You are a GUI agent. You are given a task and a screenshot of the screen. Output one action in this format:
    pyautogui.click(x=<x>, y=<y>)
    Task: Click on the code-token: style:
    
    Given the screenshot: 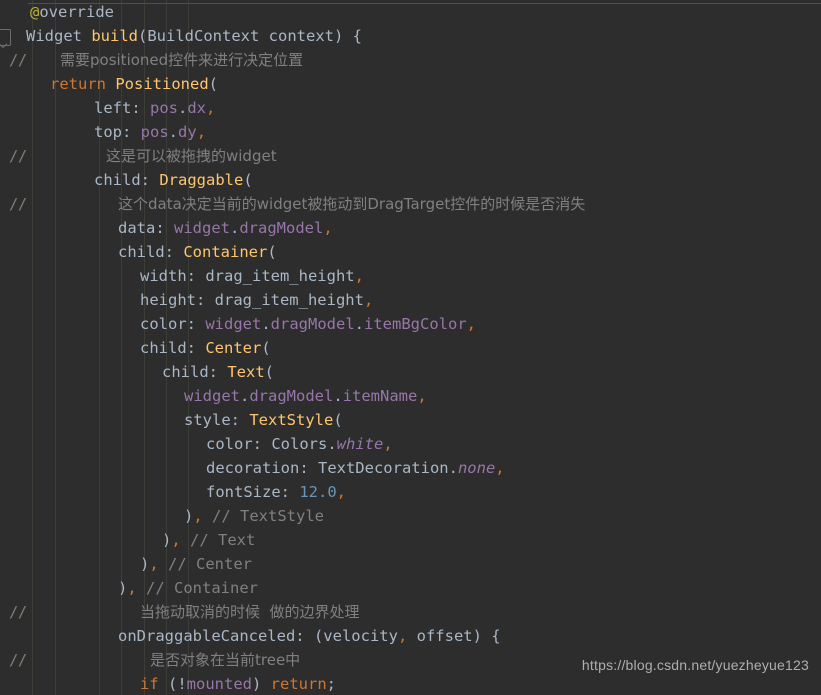 What is the action you would take?
    pyautogui.click(x=217, y=420)
    